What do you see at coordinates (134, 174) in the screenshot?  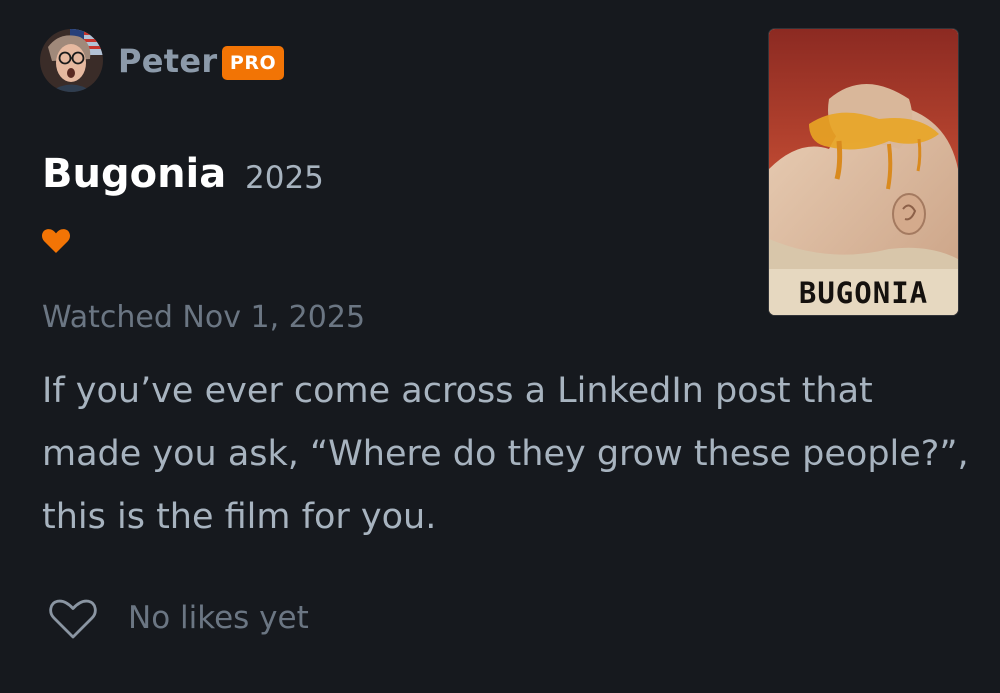 I see `film-title: Bugonia` at bounding box center [134, 174].